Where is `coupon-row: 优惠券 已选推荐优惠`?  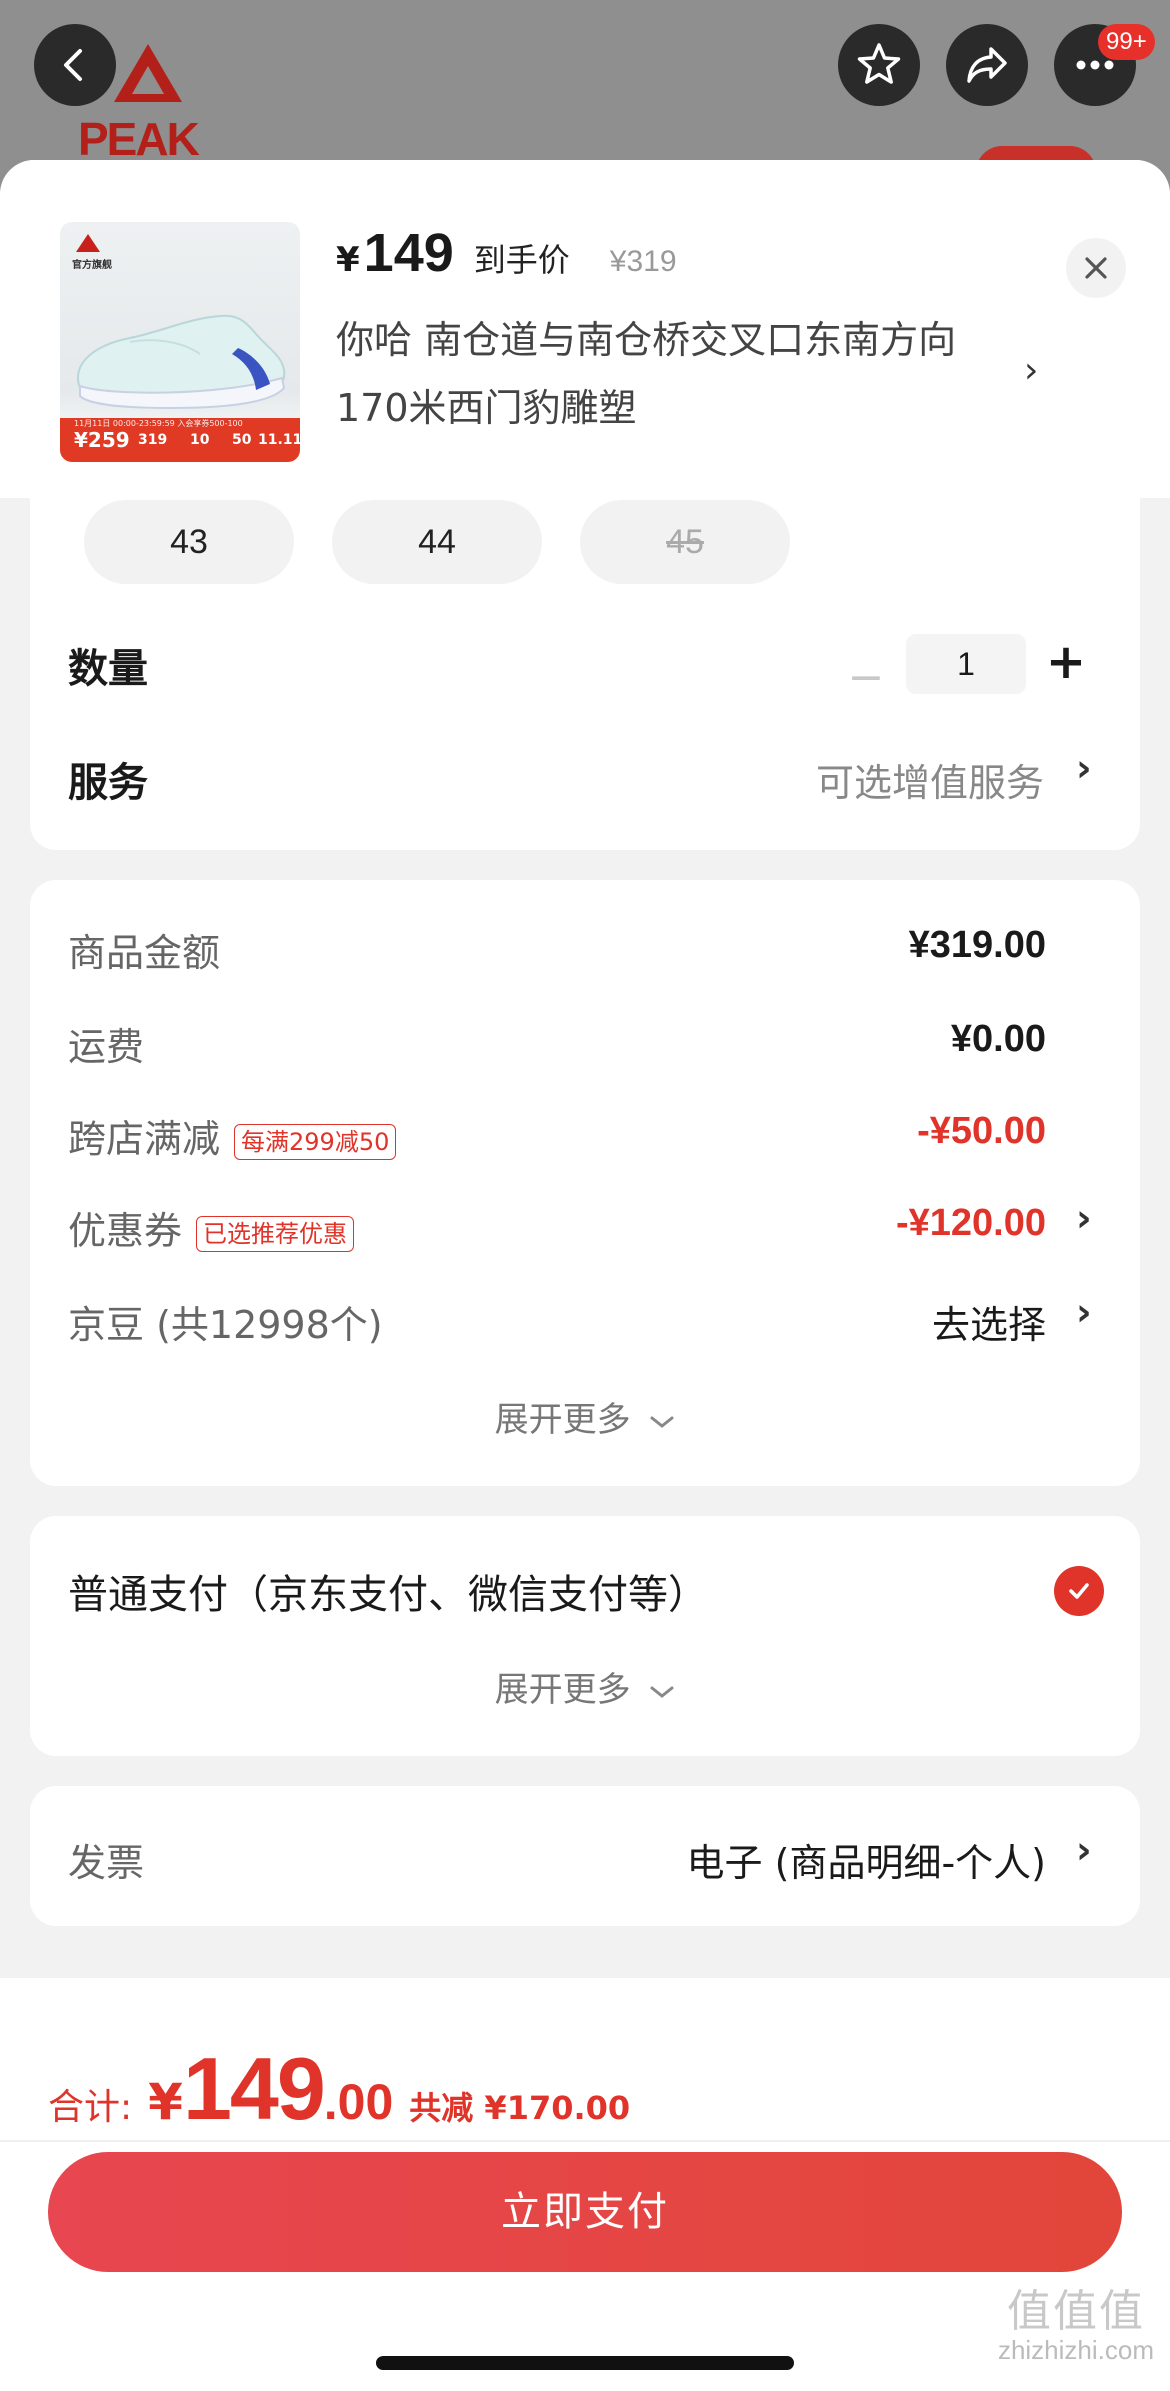 coupon-row: 优惠券 已选推荐优惠 is located at coordinates (211, 1227).